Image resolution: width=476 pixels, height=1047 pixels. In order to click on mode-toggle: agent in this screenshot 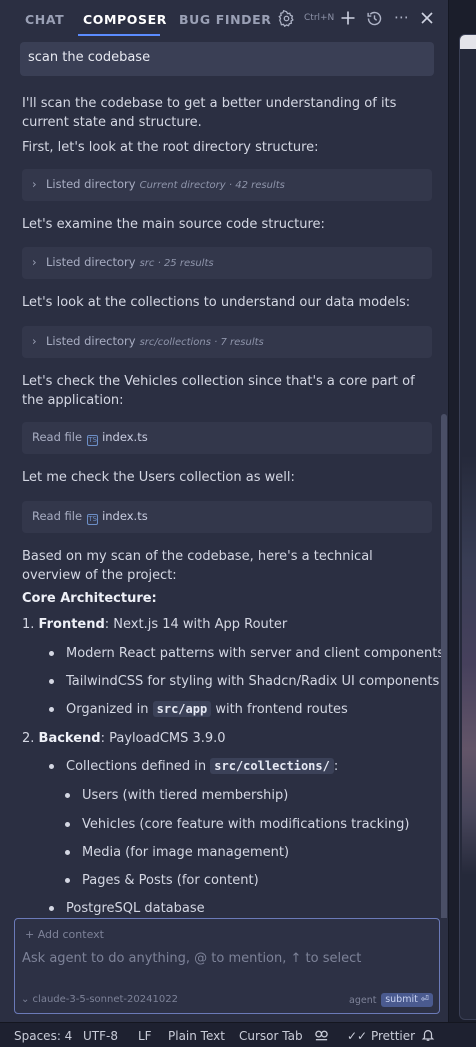, I will do `click(362, 1000)`.